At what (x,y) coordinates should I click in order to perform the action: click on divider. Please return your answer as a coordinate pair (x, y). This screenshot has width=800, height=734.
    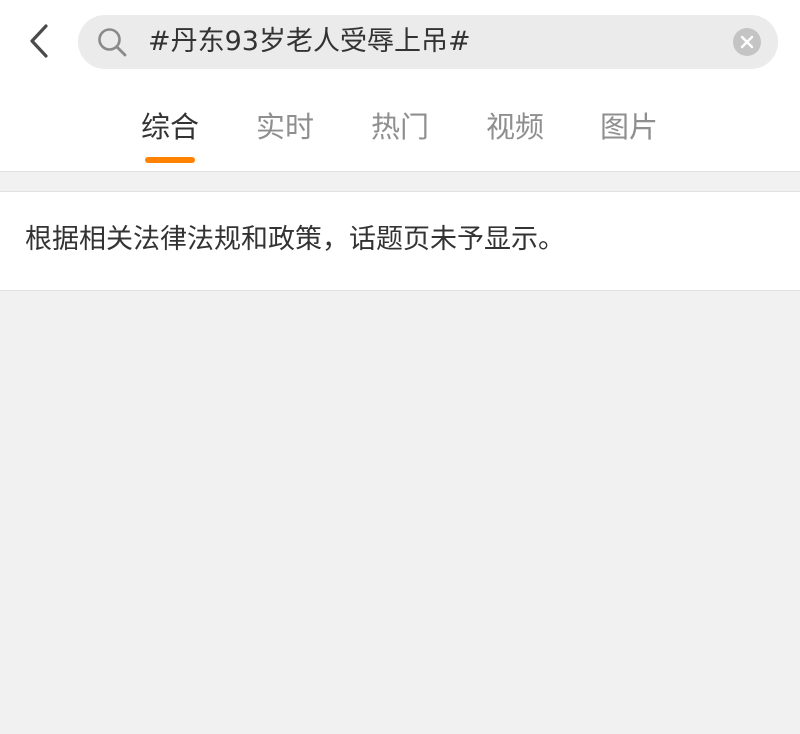
    Looking at the image, I should click on (400, 171).